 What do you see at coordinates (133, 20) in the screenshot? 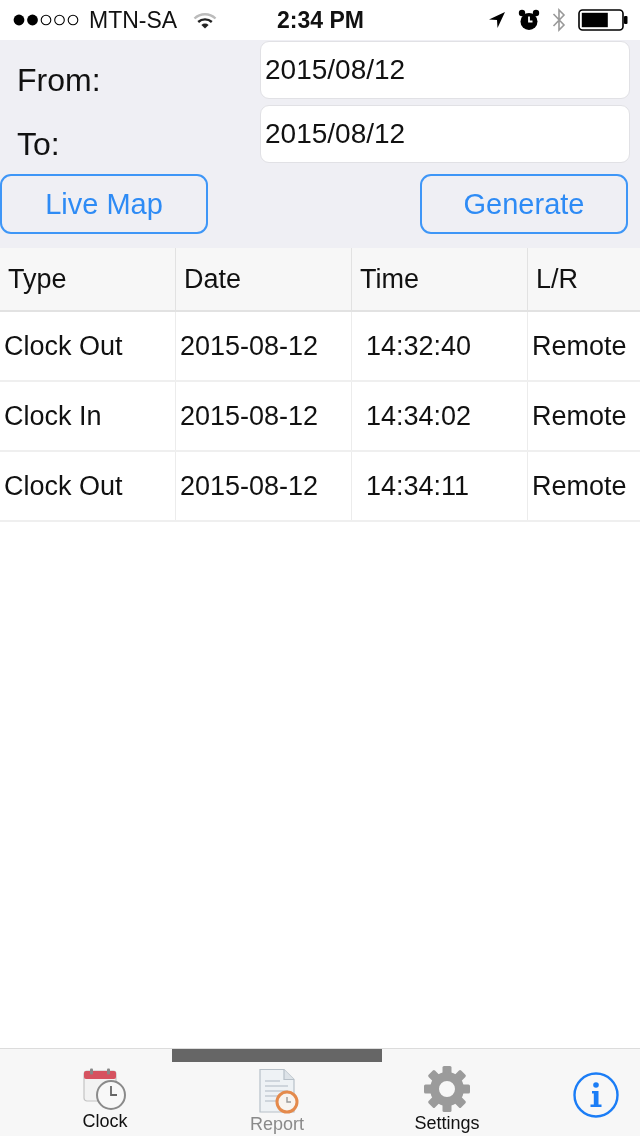
I see `carrier-name: MTN-SA` at bounding box center [133, 20].